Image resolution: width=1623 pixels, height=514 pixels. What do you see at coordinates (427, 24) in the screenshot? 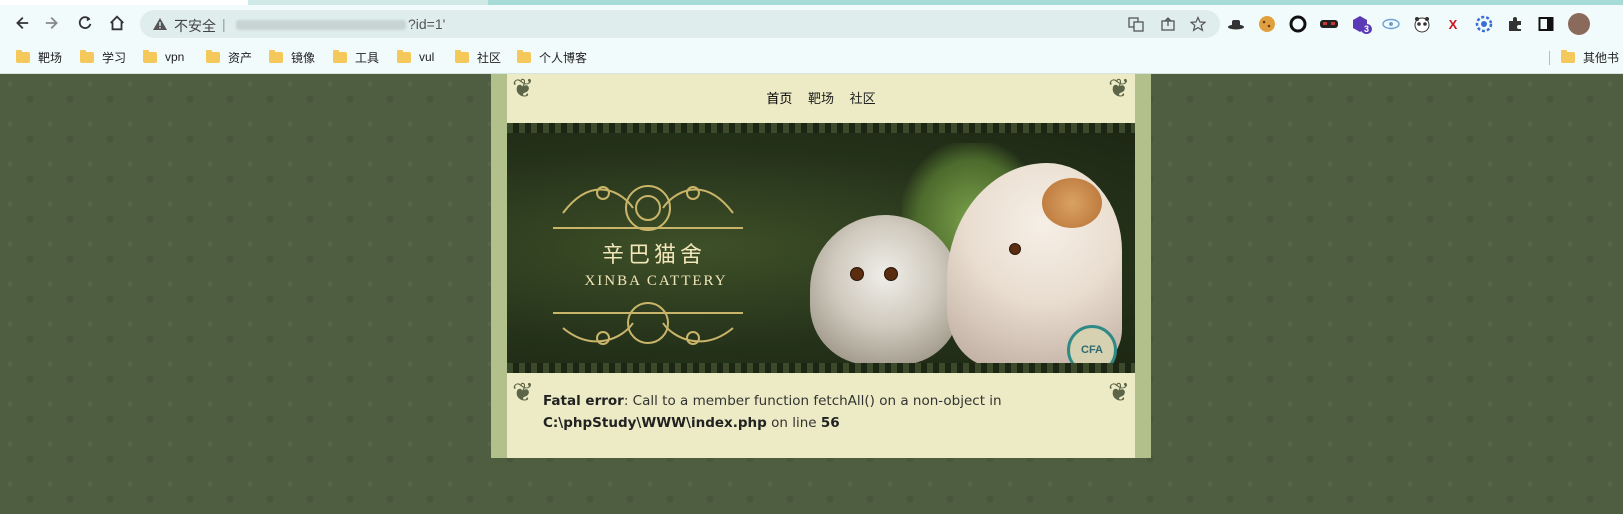
I see `url-suffix: ?id=1'` at bounding box center [427, 24].